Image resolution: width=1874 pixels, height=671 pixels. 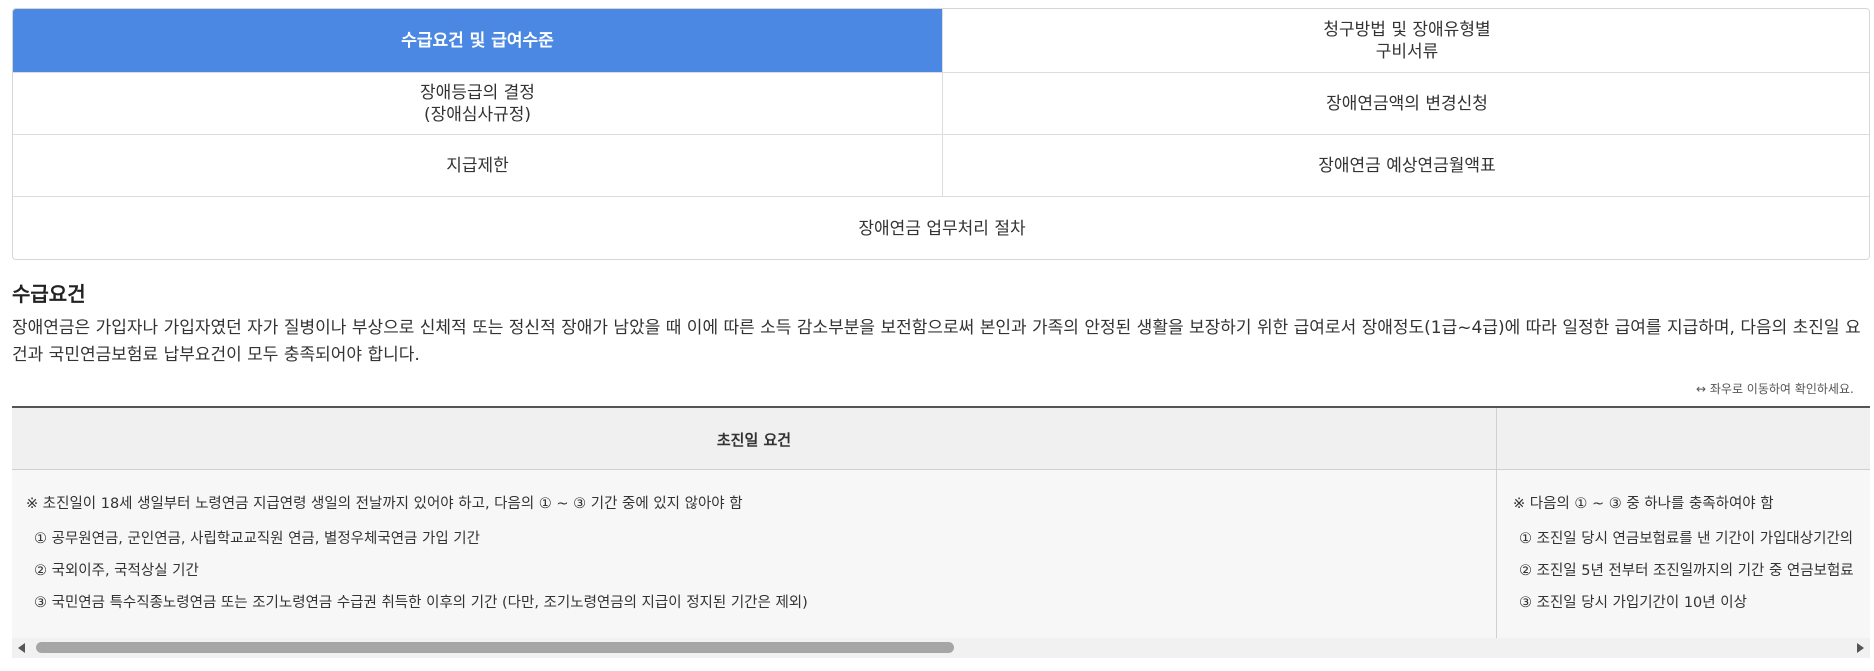 I want to click on list-item: ③ 조진일 당시 가입기간이 10년 이상, so click(x=1633, y=603).